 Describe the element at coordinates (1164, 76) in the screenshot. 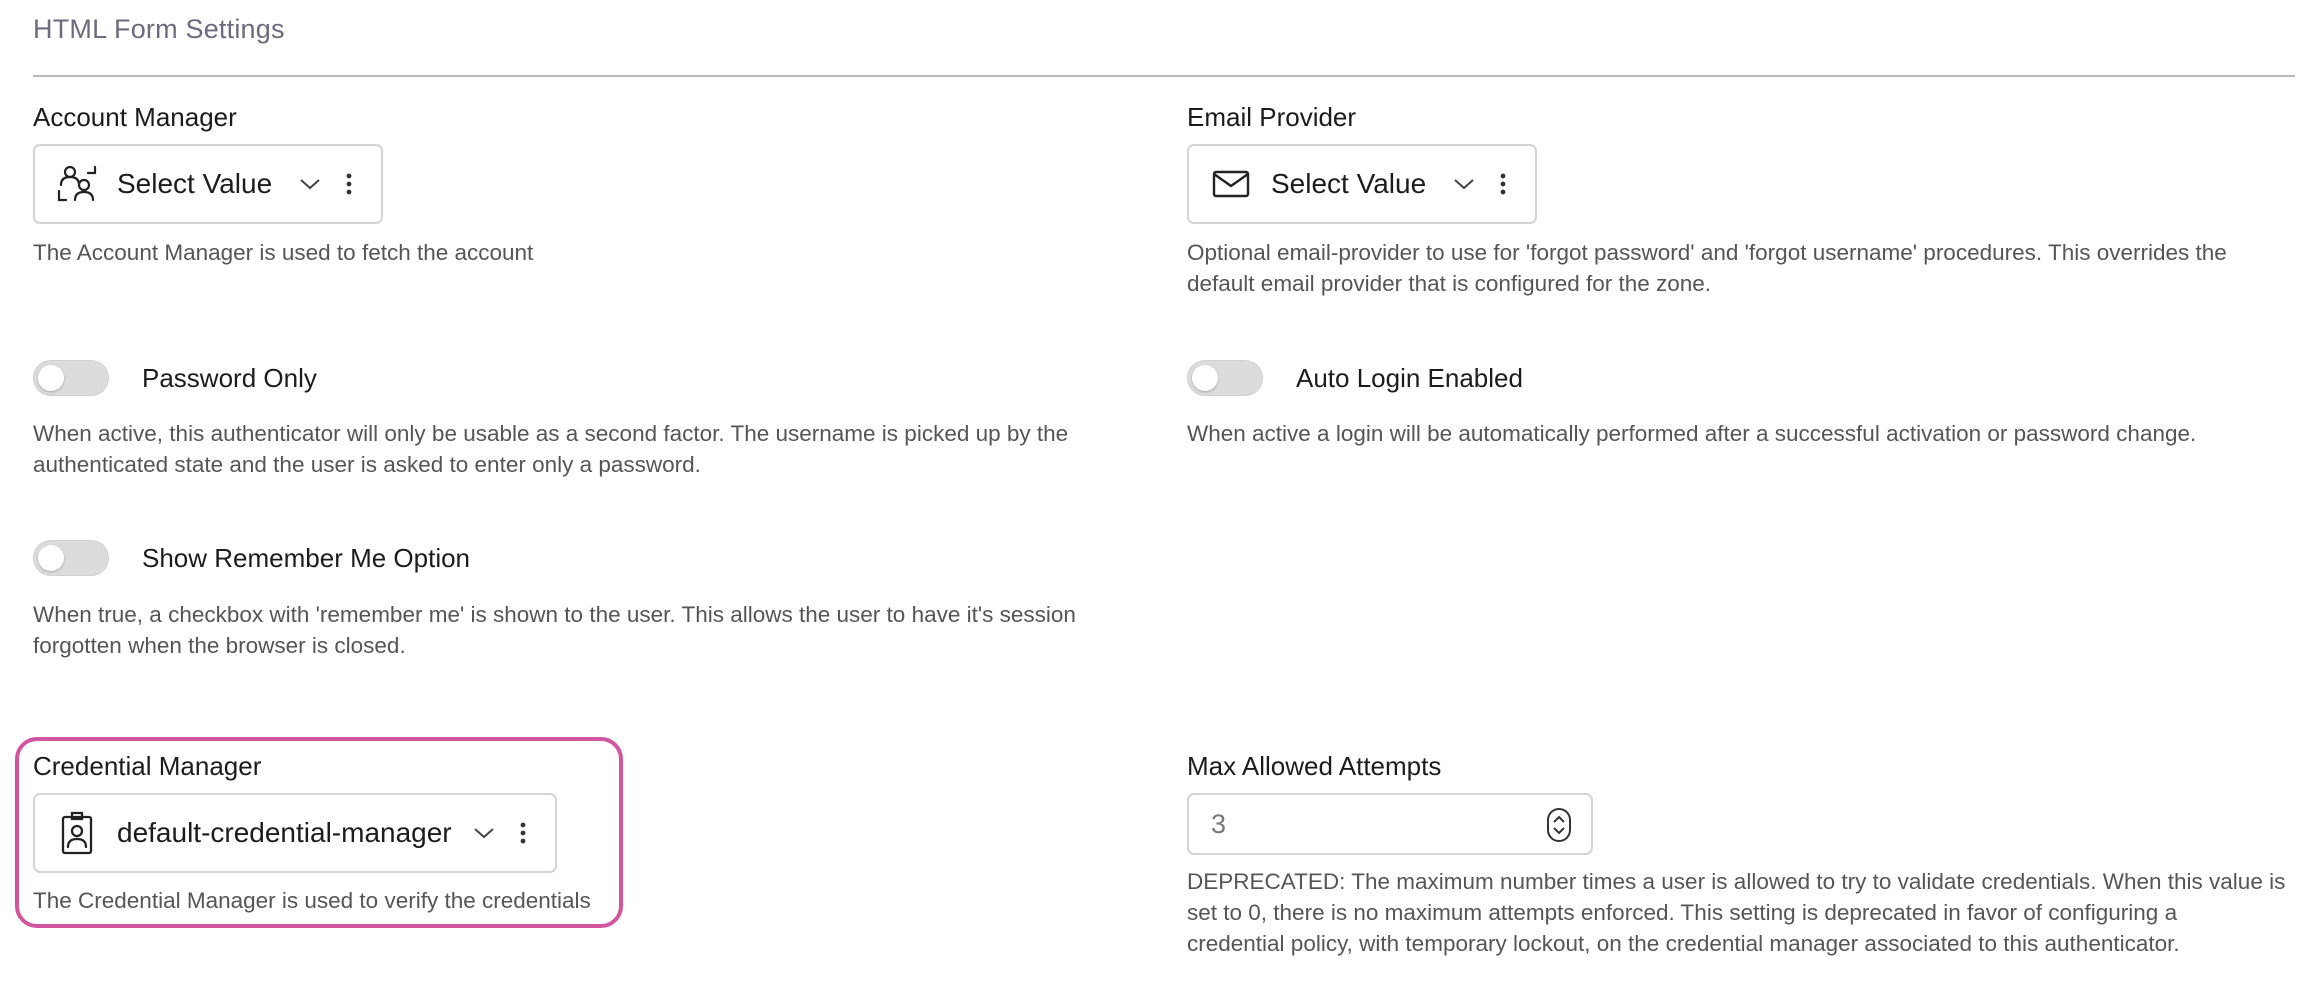

I see `section-divider` at that location.